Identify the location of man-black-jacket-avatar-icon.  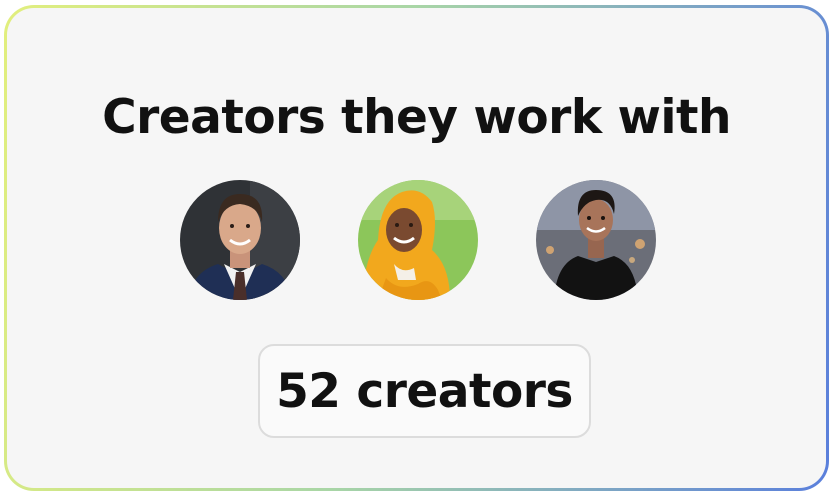
(596, 240).